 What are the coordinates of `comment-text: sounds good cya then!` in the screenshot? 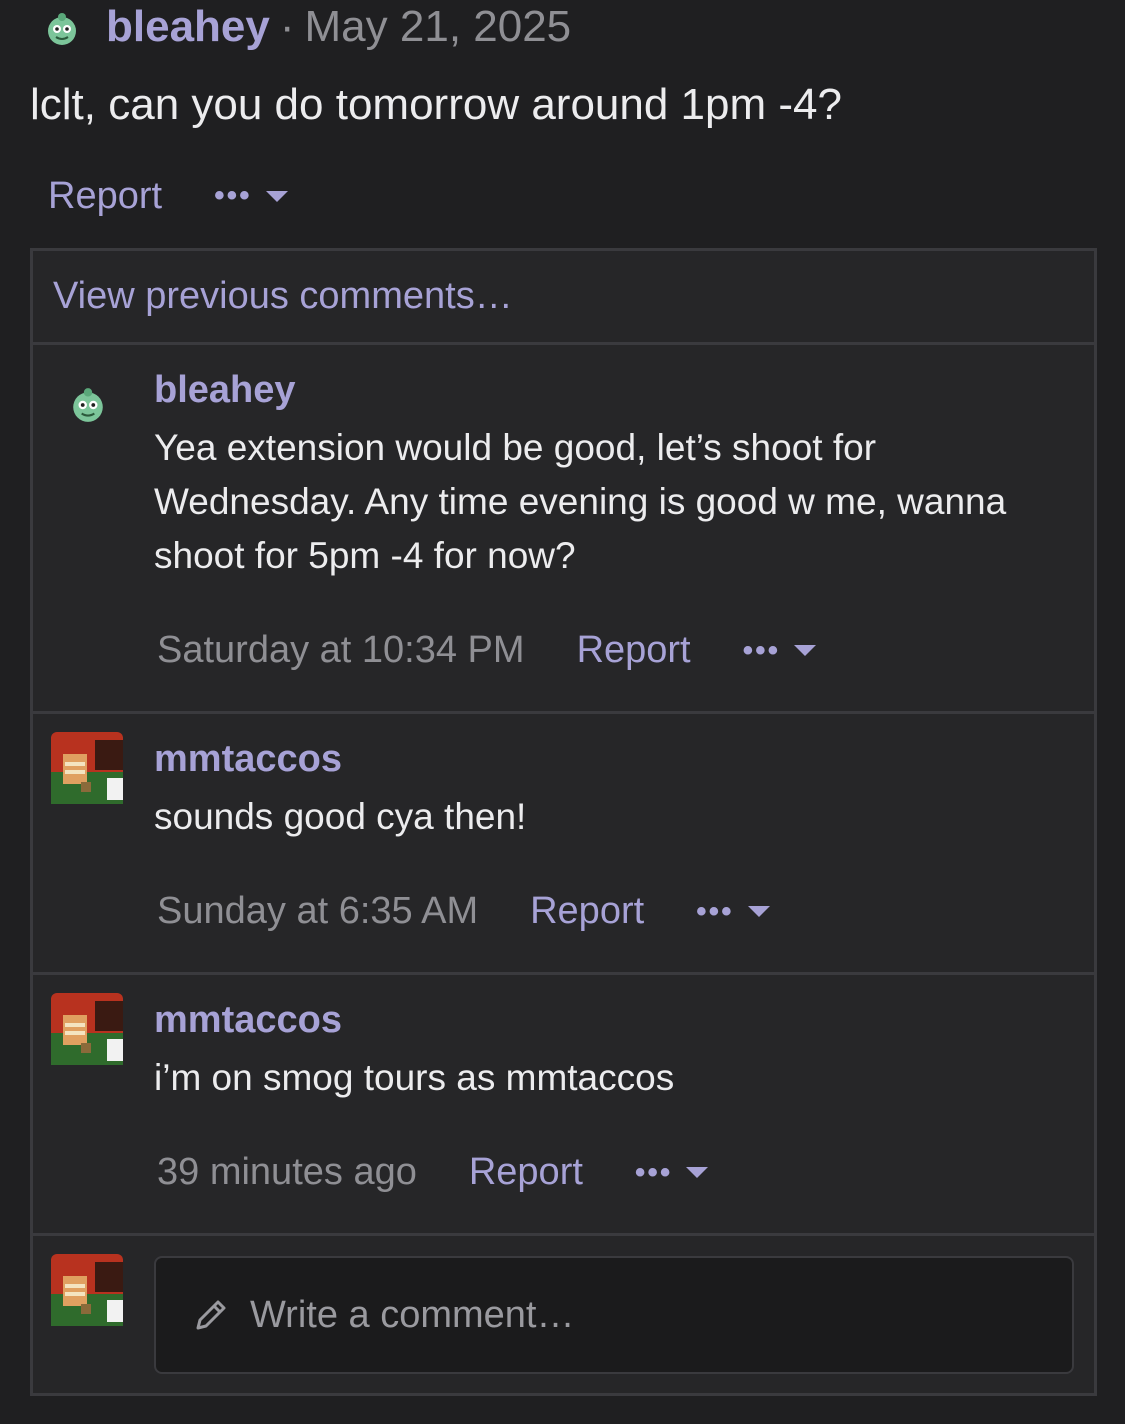 It's located at (340, 816).